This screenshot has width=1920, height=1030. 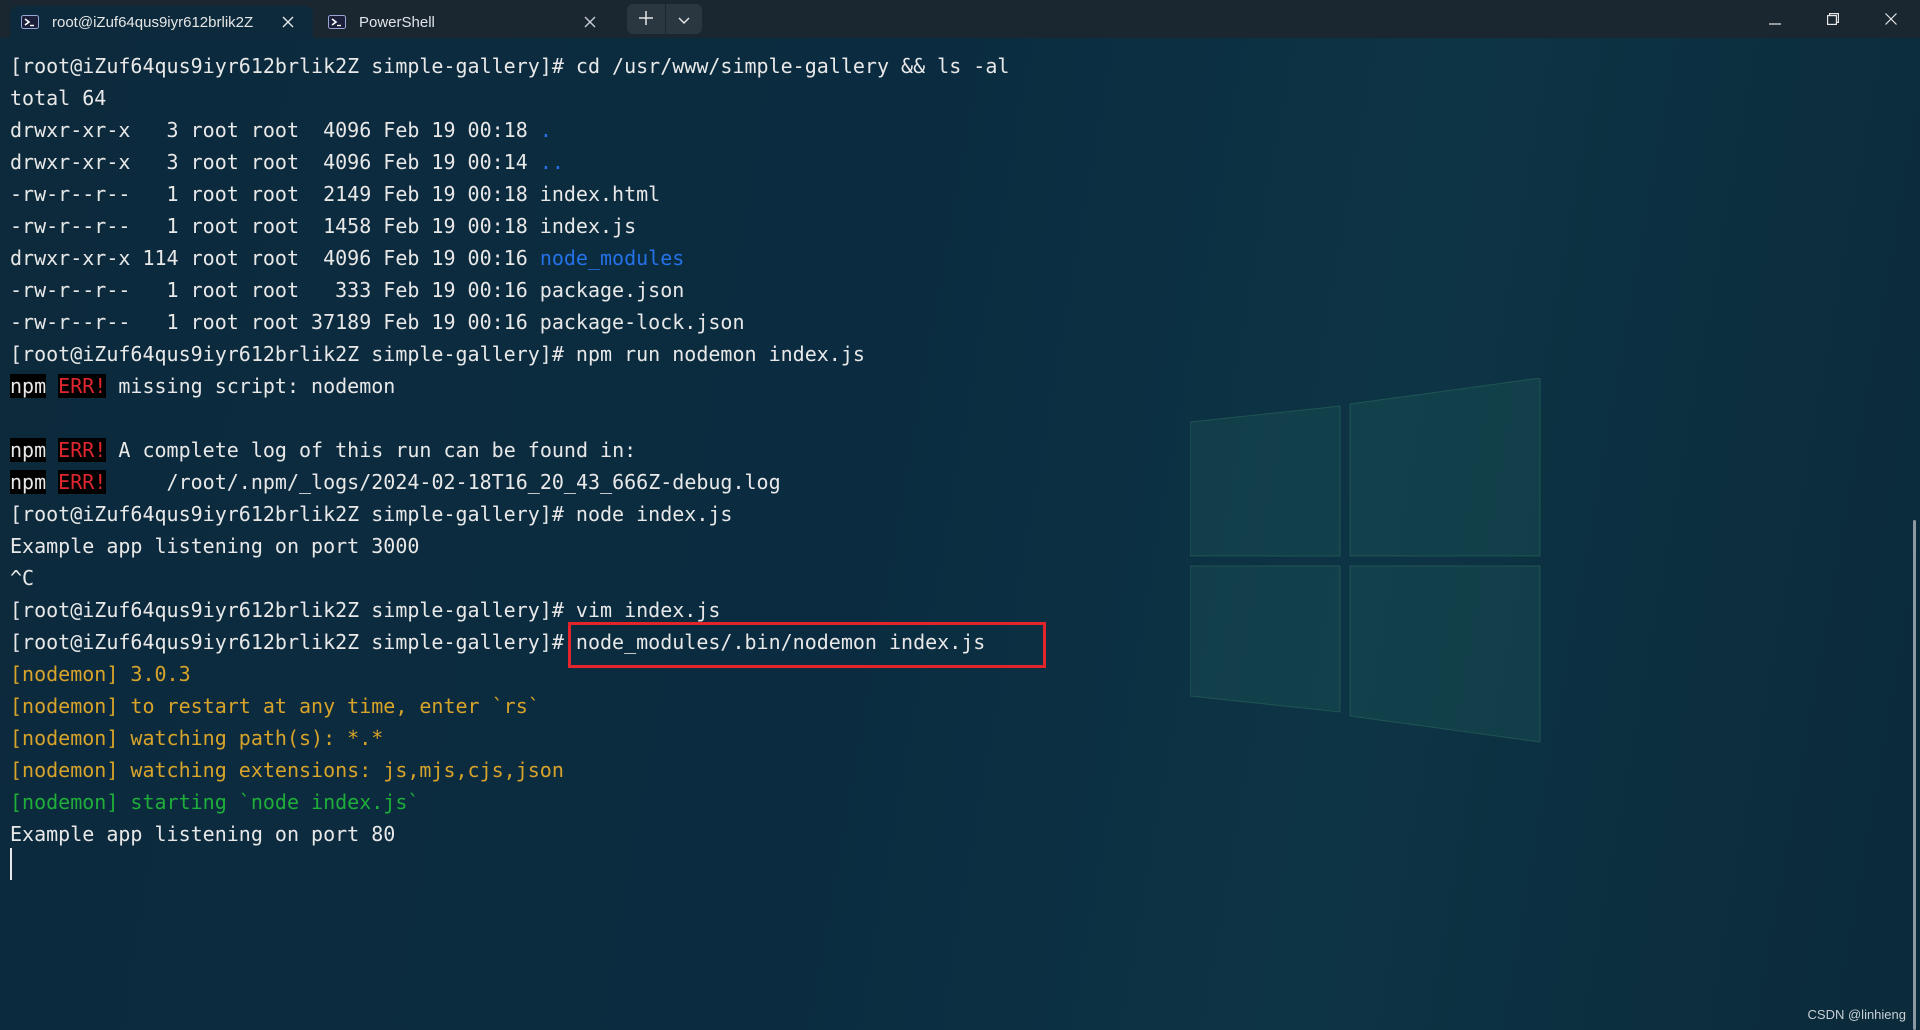 I want to click on scrollbar, so click(x=1914, y=775).